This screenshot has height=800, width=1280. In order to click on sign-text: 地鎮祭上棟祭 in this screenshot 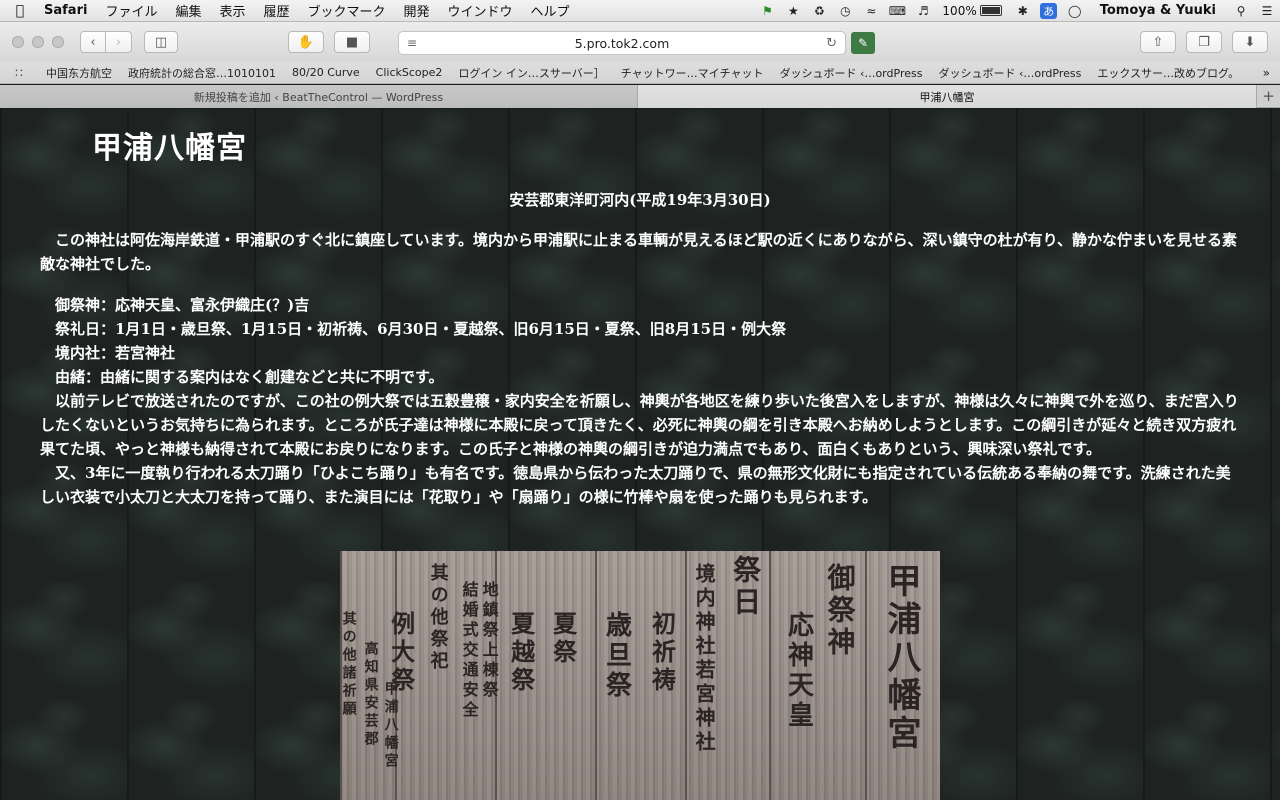, I will do `click(489, 641)`.